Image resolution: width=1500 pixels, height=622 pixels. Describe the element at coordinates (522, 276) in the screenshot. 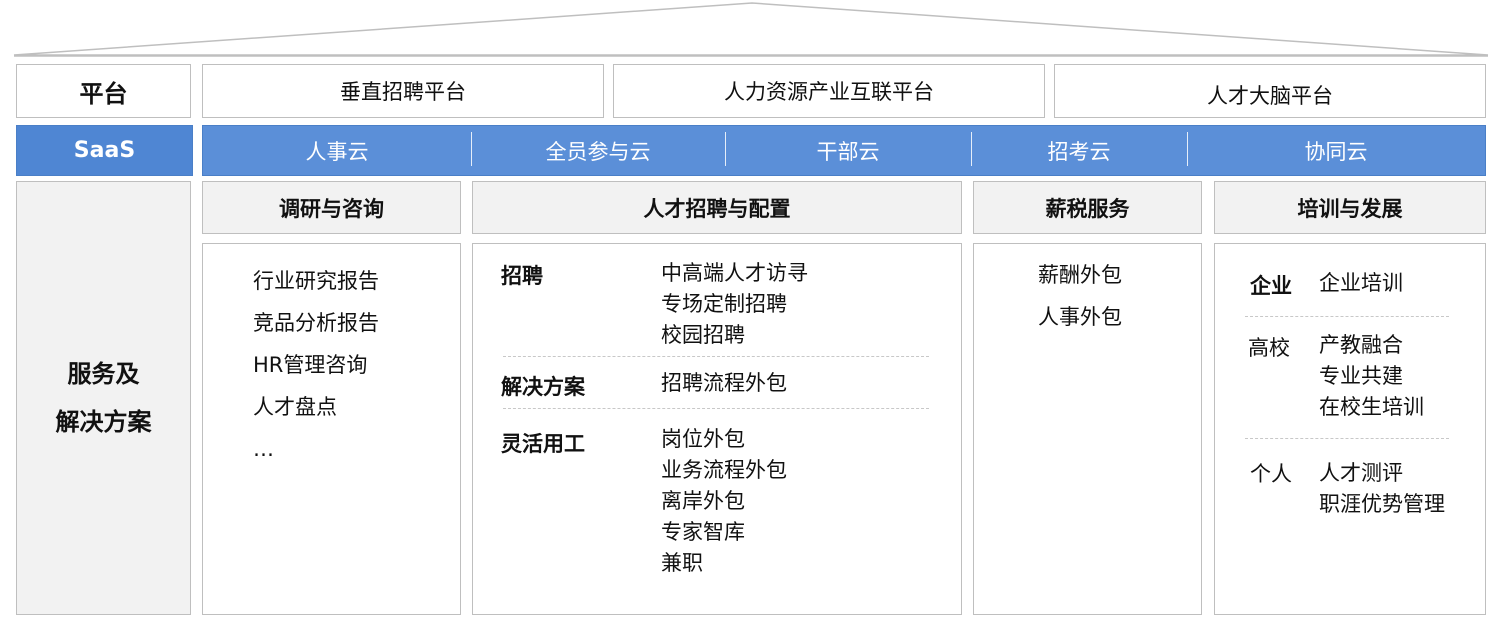

I see `group-name-recruitment: 招聘` at that location.